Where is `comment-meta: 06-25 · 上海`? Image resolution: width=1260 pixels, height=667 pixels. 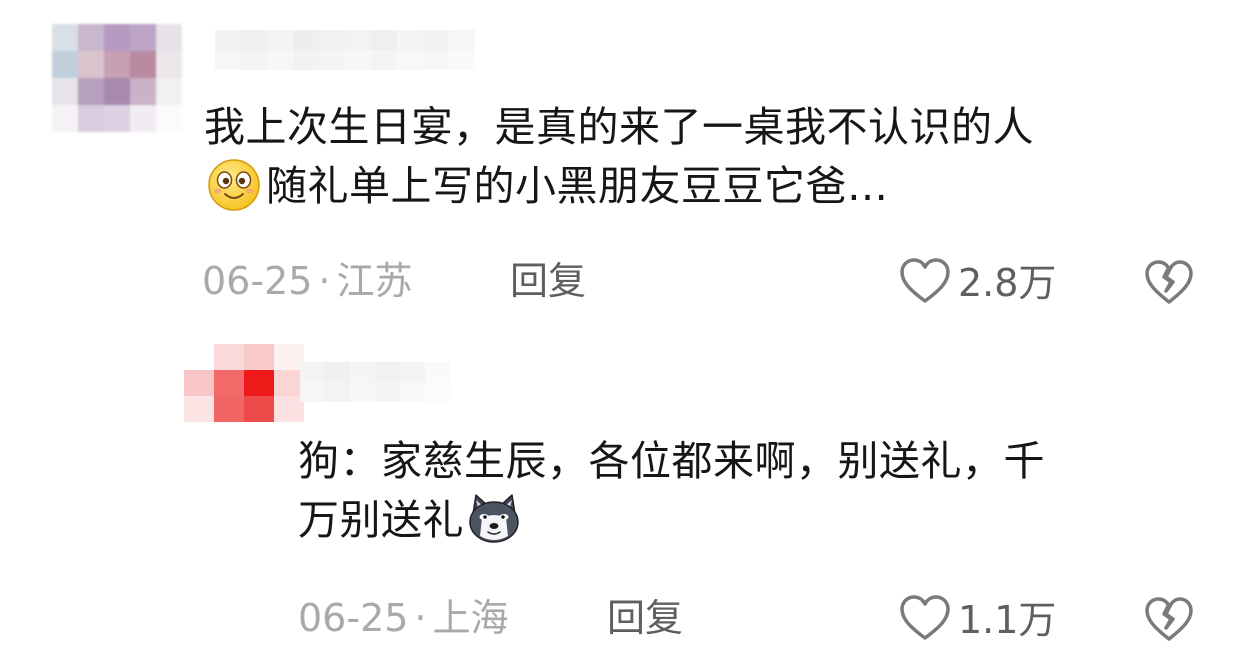 comment-meta: 06-25 · 上海 is located at coordinates (403, 618).